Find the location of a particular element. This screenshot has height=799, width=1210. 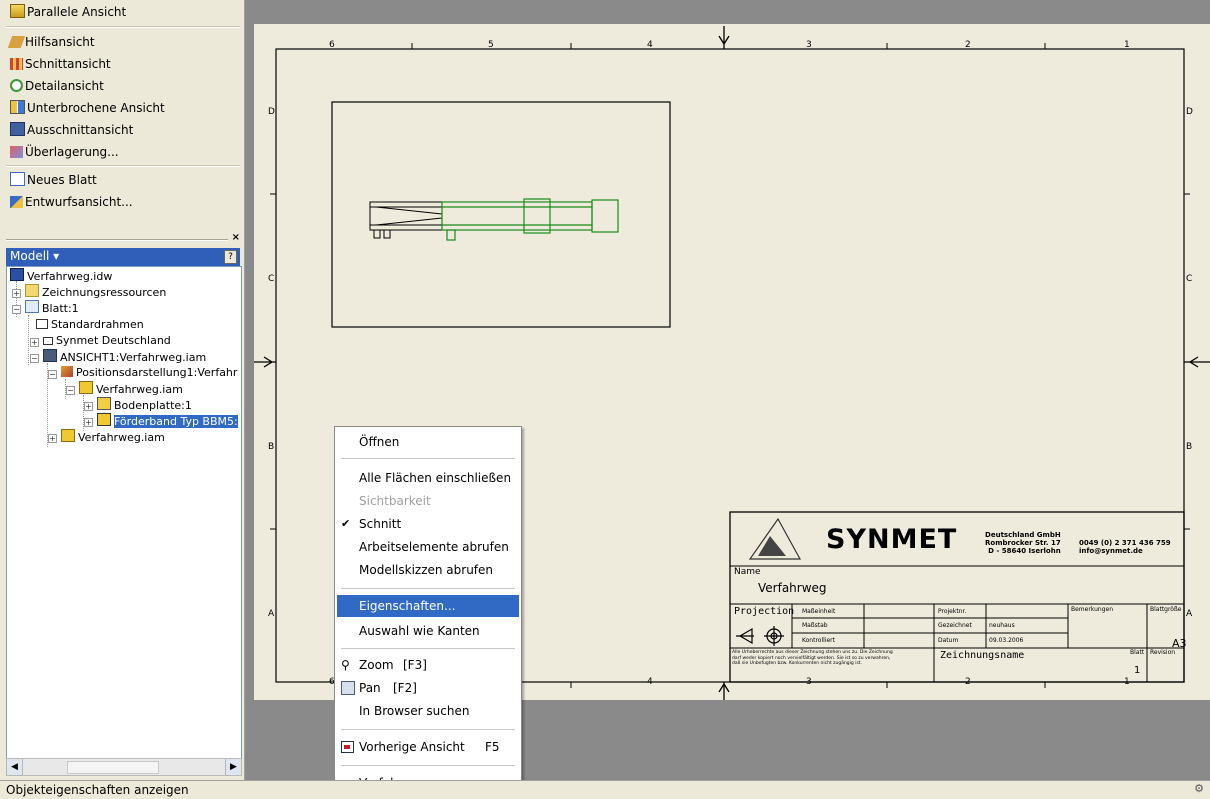

tree-item-base-plate: Bodenplatte:1 is located at coordinates (144, 405).